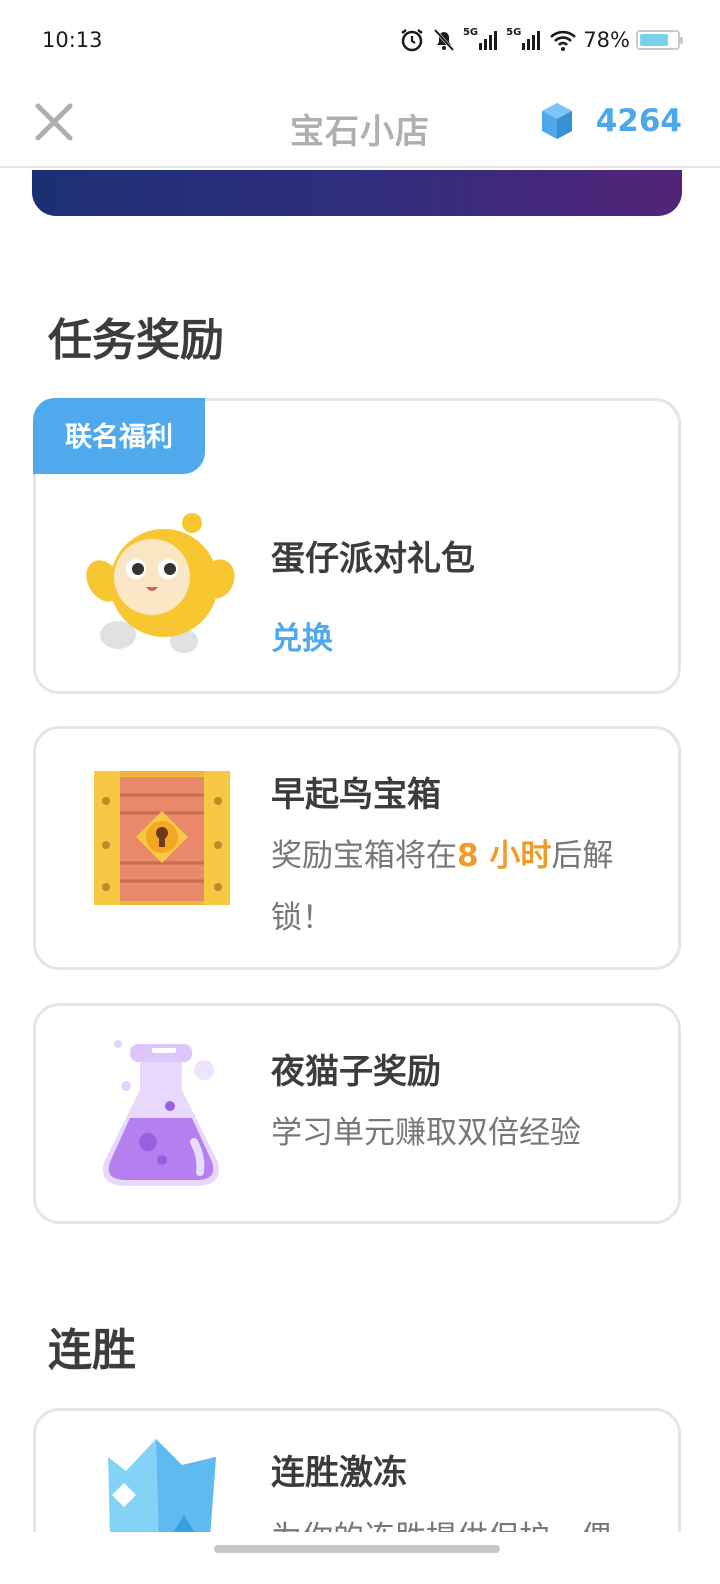  I want to click on card-description: 奖励宝箱将在8 小时后解锁！, so click(461, 887).